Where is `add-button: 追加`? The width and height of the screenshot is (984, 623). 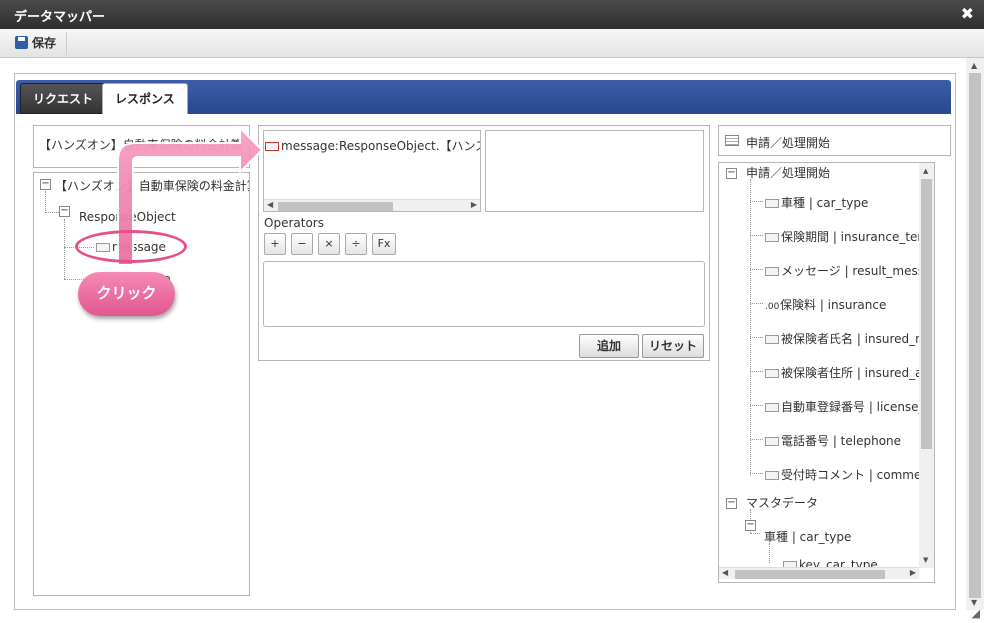 add-button: 追加 is located at coordinates (609, 346).